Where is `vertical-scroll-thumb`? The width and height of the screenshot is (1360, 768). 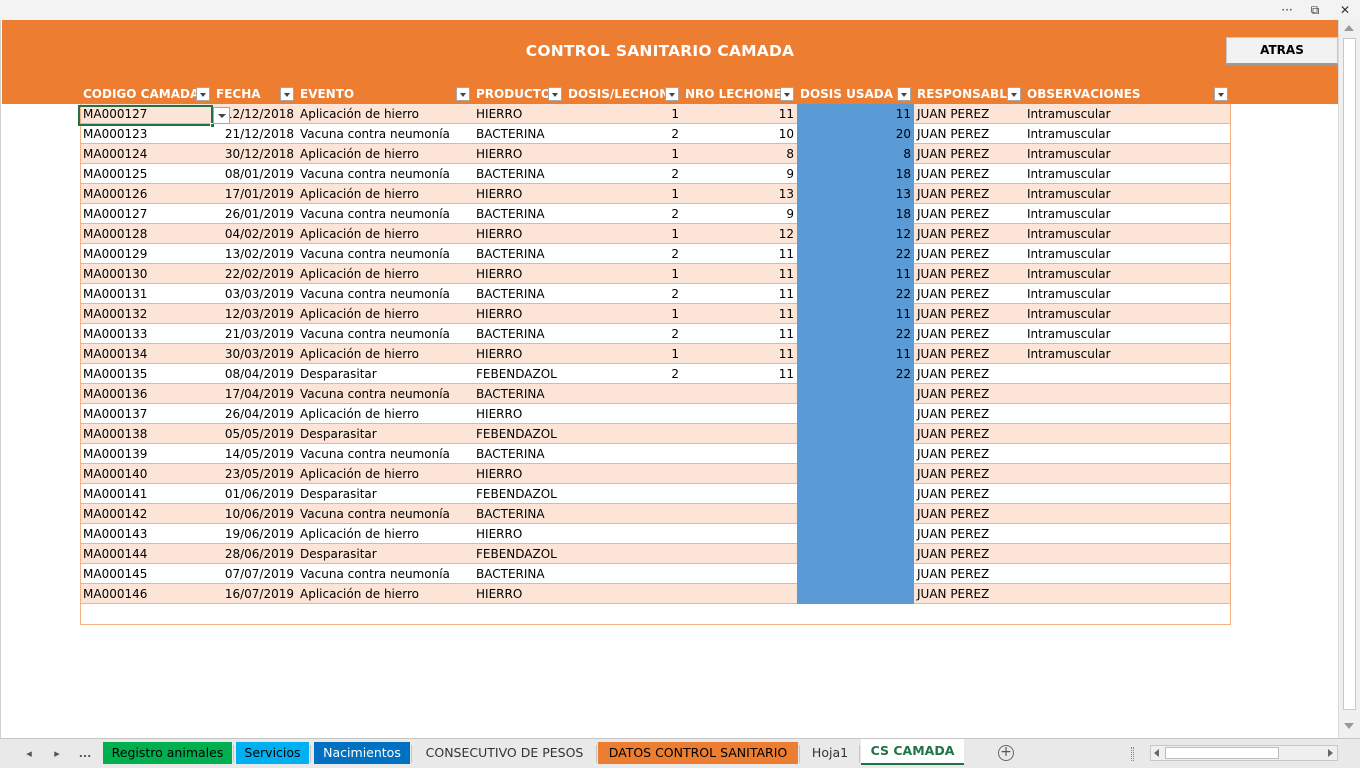 vertical-scroll-thumb is located at coordinates (1349, 374).